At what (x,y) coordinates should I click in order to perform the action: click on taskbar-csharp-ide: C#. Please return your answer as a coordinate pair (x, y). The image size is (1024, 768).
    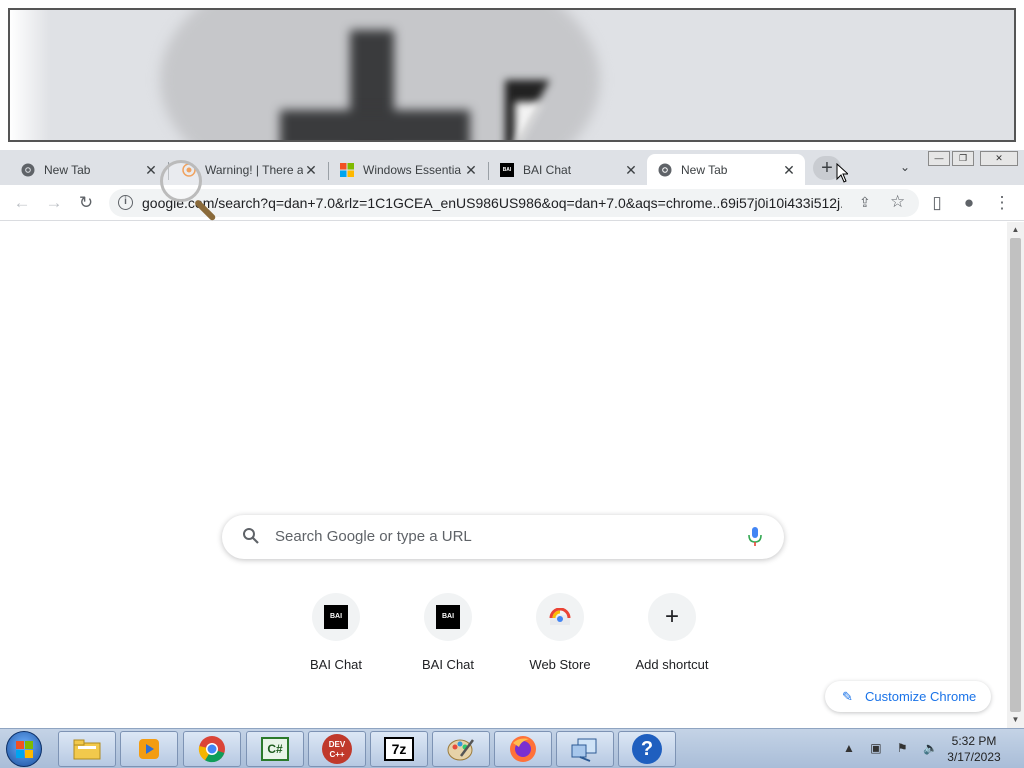
    Looking at the image, I should click on (275, 749).